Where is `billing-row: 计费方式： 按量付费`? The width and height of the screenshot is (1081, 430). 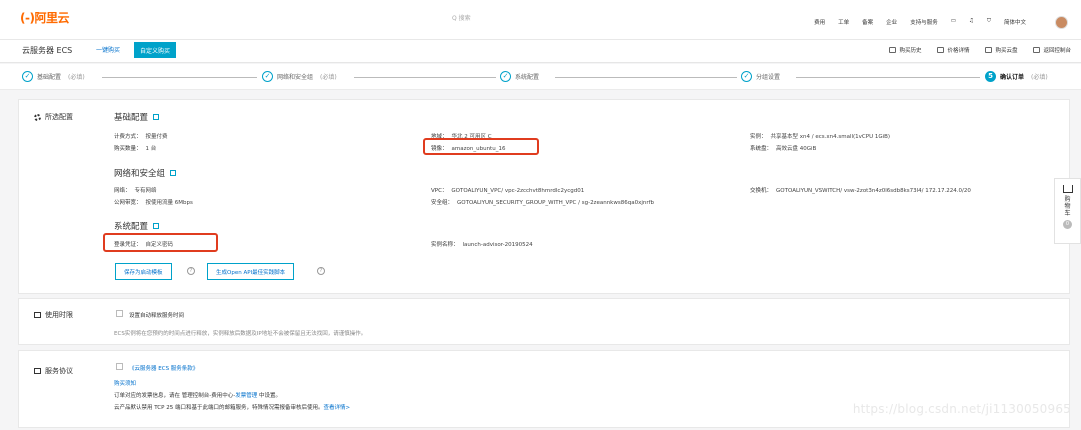
billing-row: 计费方式： 按量付费 is located at coordinates (141, 137).